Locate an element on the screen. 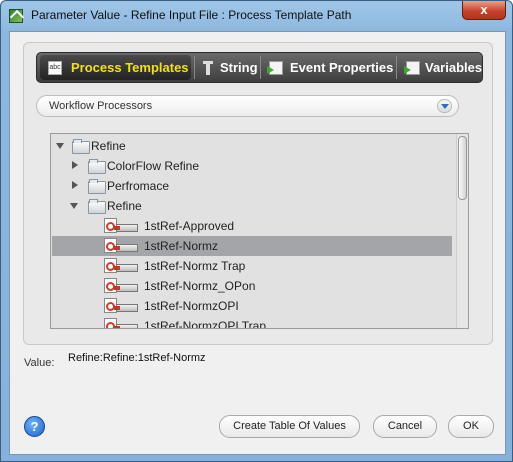  tab-label: Process Templates is located at coordinates (130, 67).